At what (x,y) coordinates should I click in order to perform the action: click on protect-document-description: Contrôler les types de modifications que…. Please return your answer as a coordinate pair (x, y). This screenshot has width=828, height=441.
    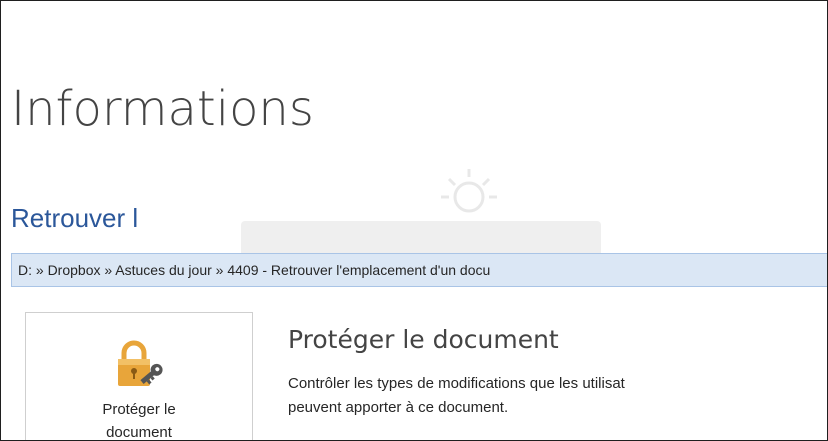
    Looking at the image, I should click on (456, 396).